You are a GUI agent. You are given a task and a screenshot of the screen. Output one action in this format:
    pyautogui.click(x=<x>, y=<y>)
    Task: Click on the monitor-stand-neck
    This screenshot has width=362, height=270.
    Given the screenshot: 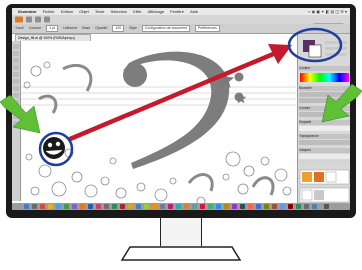 What is the action you would take?
    pyautogui.click(x=181, y=232)
    